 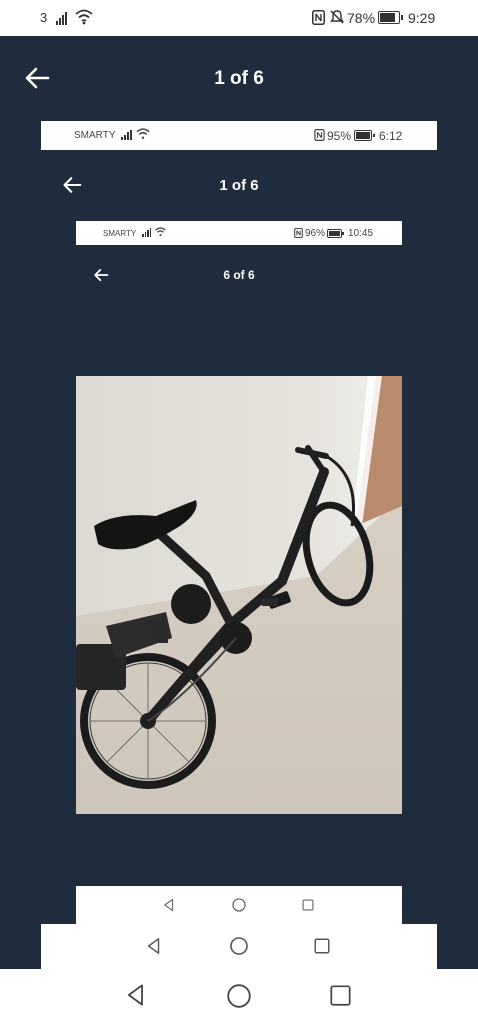 I want to click on nav-home-button, so click(x=239, y=998).